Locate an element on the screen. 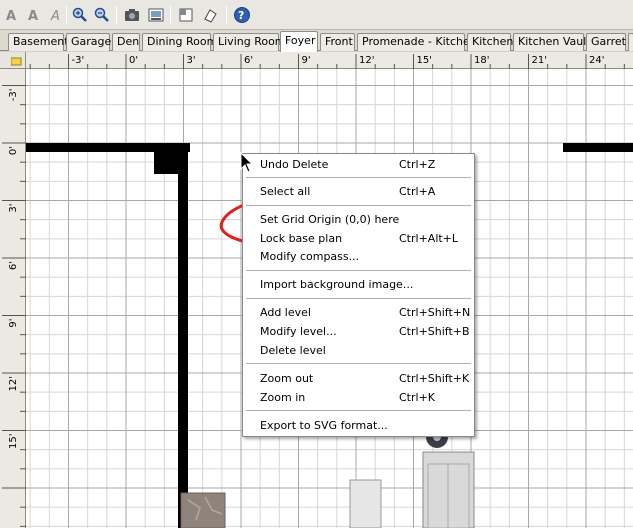  ruler-label-left: 3' is located at coordinates (13, 208).